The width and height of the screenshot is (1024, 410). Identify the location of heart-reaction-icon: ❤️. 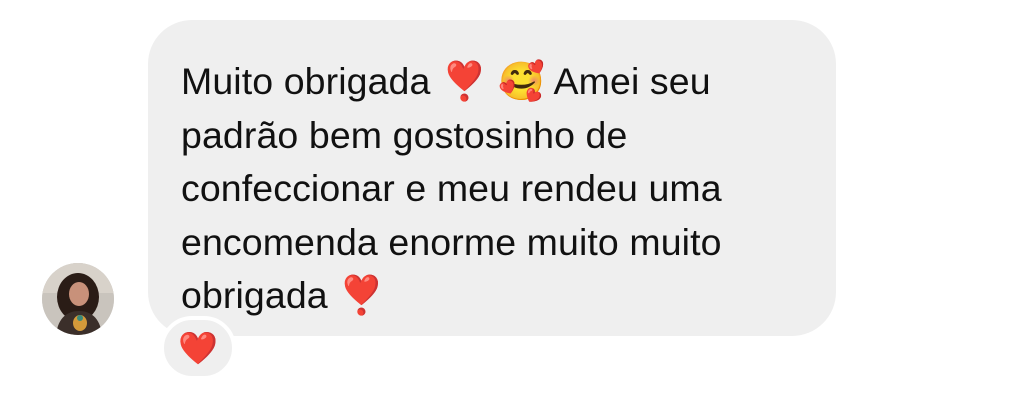
(198, 348).